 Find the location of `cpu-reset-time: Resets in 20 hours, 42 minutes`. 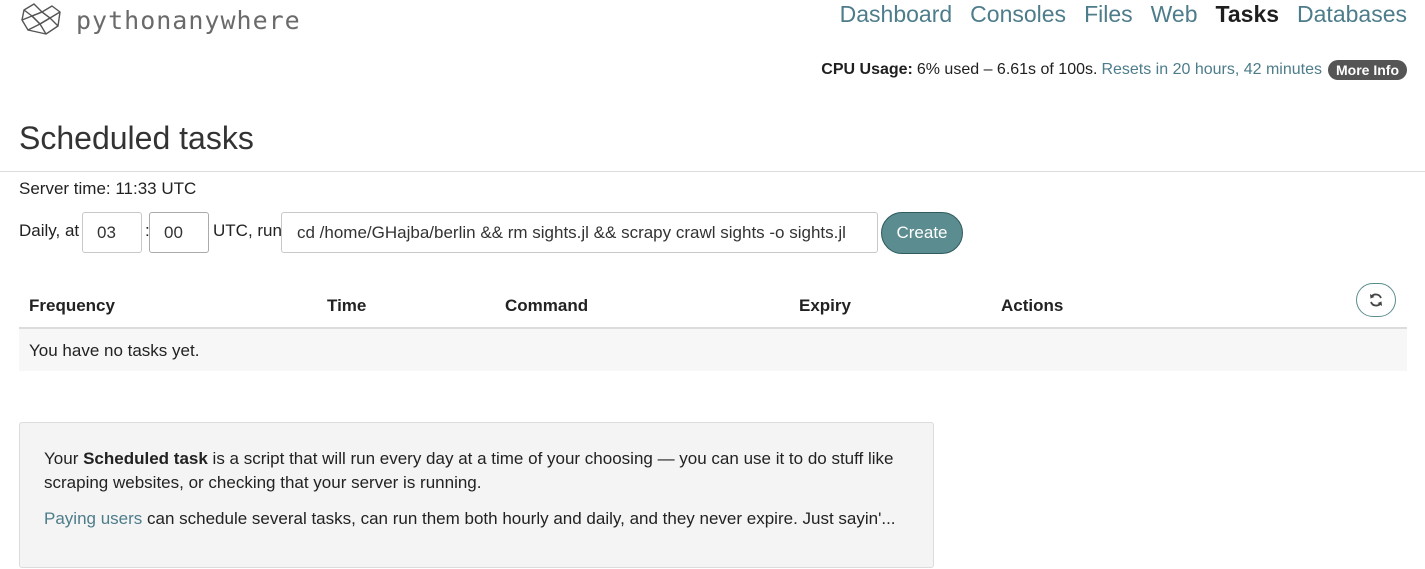

cpu-reset-time: Resets in 20 hours, 42 minutes is located at coordinates (1211, 70).